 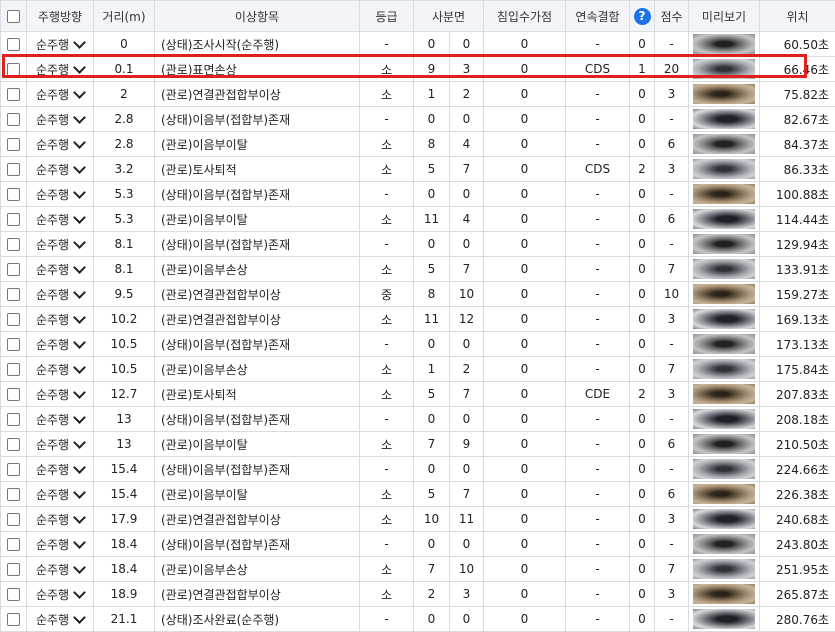 What do you see at coordinates (418, 194) in the screenshot?
I see `table-row: 순주행5.3(상태)이음부(접합부)존재-000-0-100.88초` at bounding box center [418, 194].